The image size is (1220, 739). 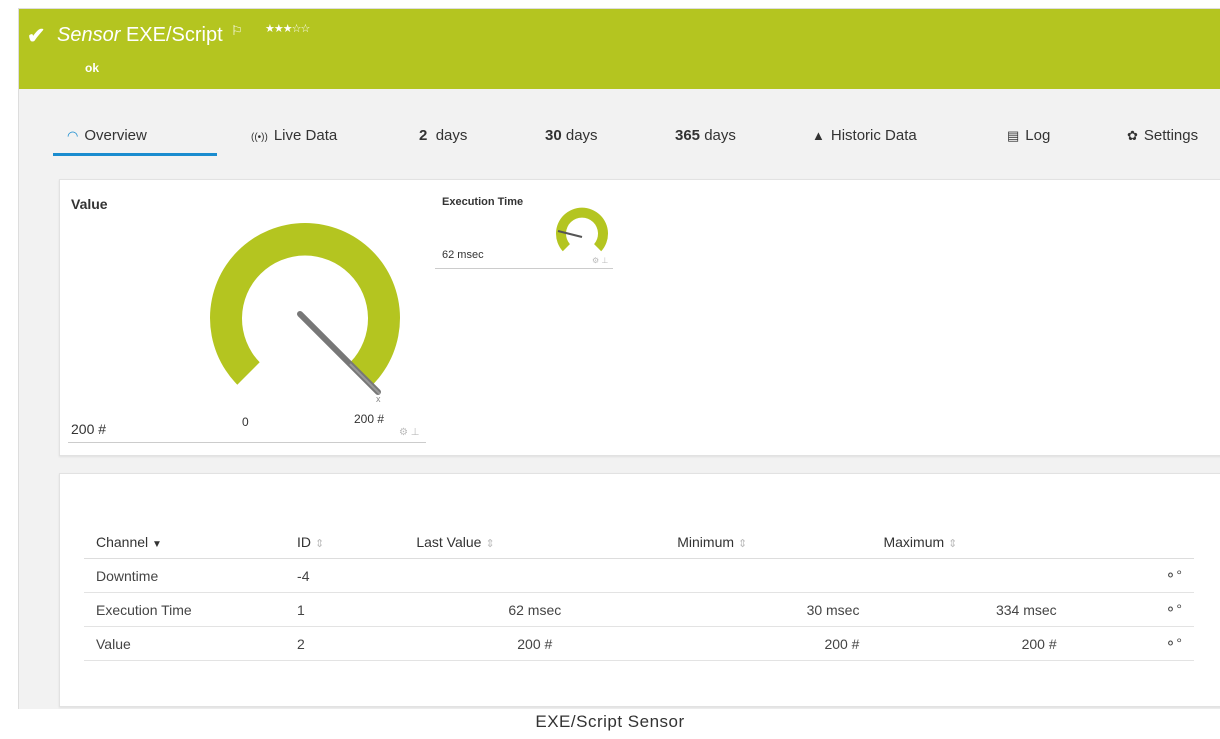 I want to click on tab-2-days: 2 days, so click(x=443, y=135).